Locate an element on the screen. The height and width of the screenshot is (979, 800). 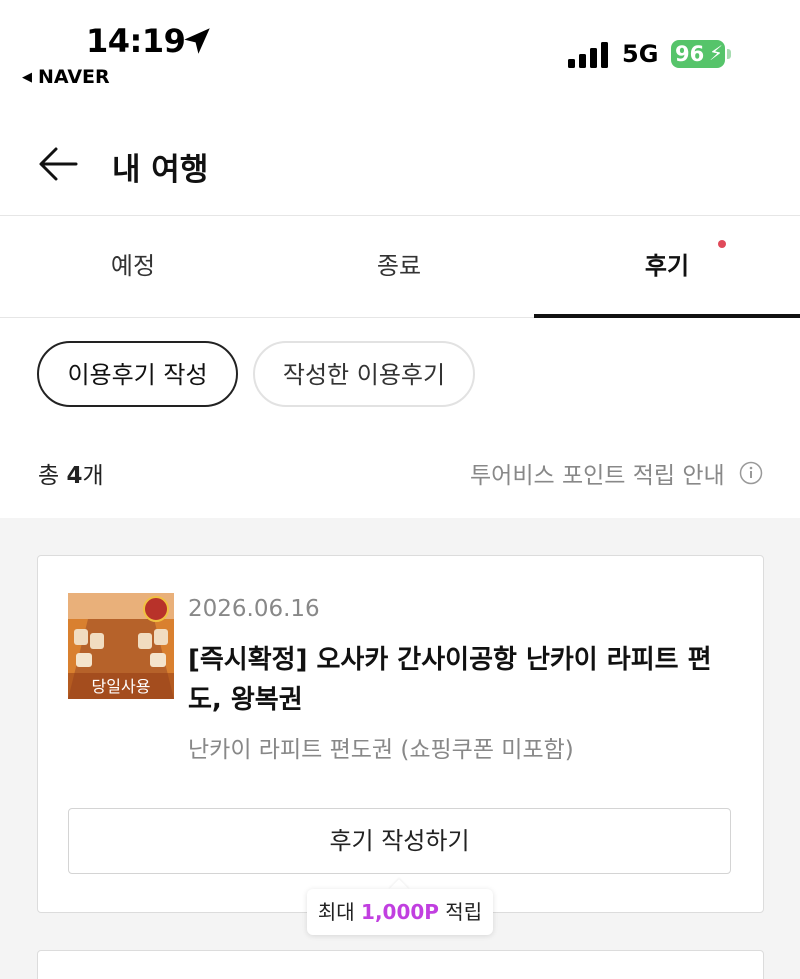
tooltip-prefix: 최대 is located at coordinates (339, 912).